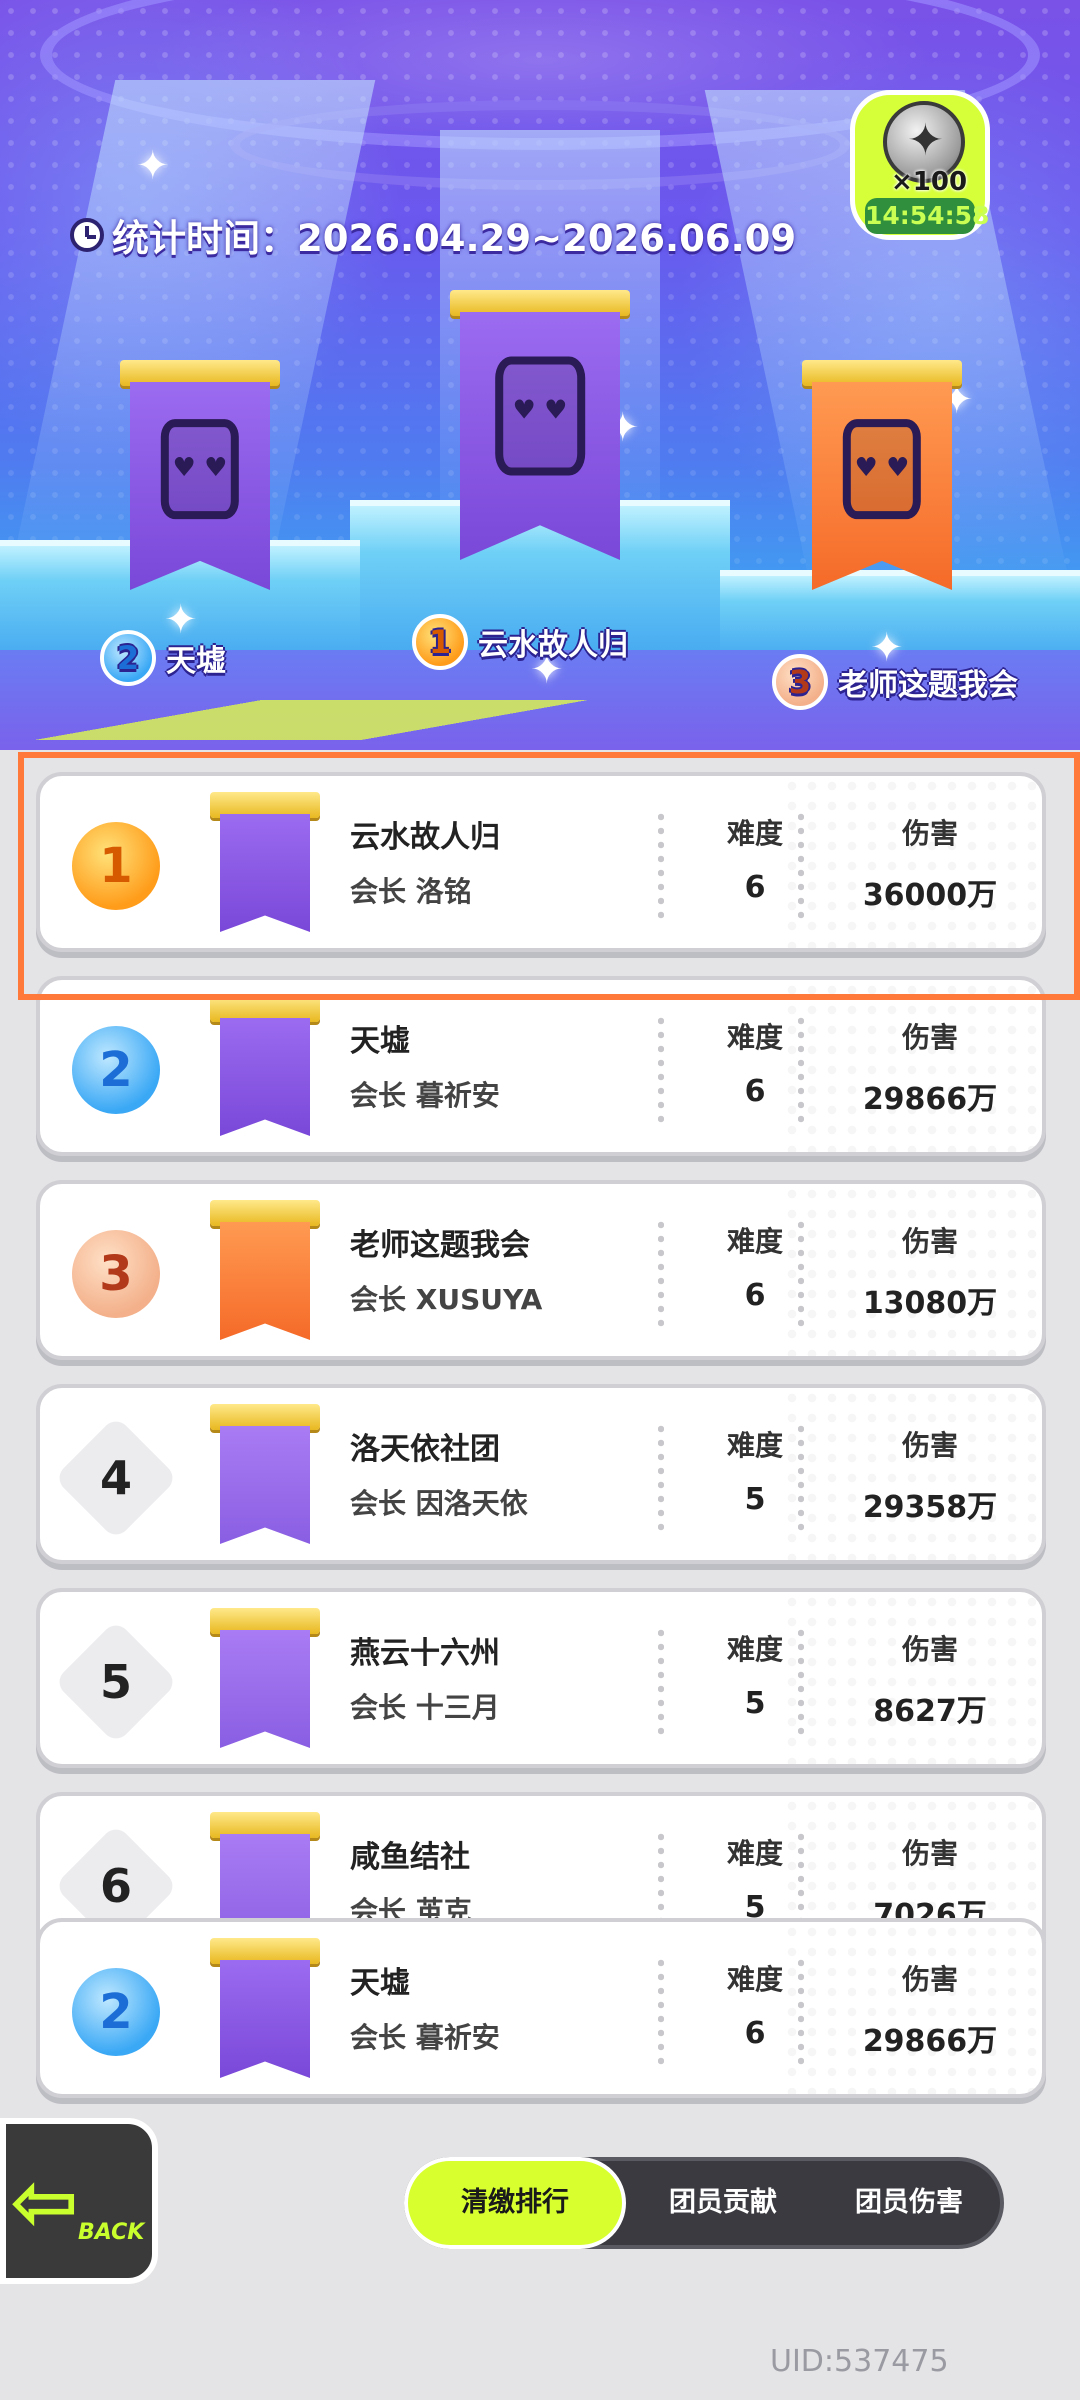 Image resolution: width=1080 pixels, height=2400 pixels. I want to click on ranking-row: 3 老师这题我会 会长 XUSUYA 难度 6 伤害 13080万, so click(541, 1270).